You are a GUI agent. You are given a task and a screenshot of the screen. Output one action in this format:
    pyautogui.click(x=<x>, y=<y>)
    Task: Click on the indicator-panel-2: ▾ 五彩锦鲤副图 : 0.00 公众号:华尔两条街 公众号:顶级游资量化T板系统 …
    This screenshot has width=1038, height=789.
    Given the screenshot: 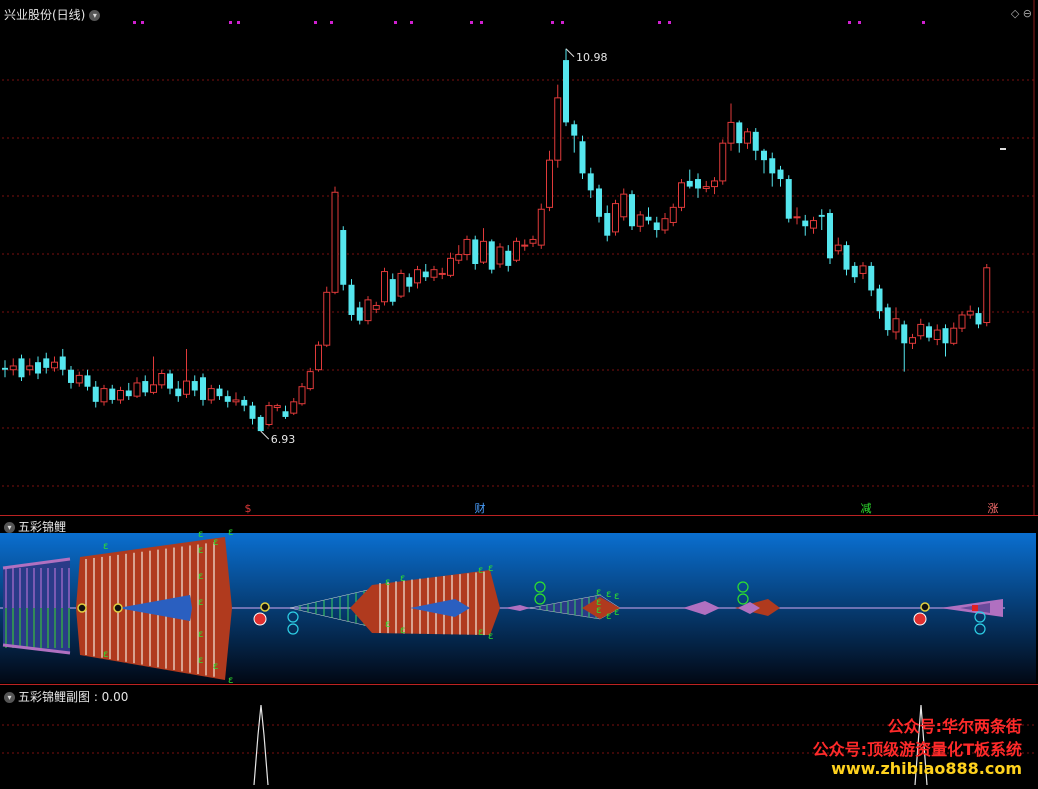 What is the action you would take?
    pyautogui.click(x=519, y=735)
    